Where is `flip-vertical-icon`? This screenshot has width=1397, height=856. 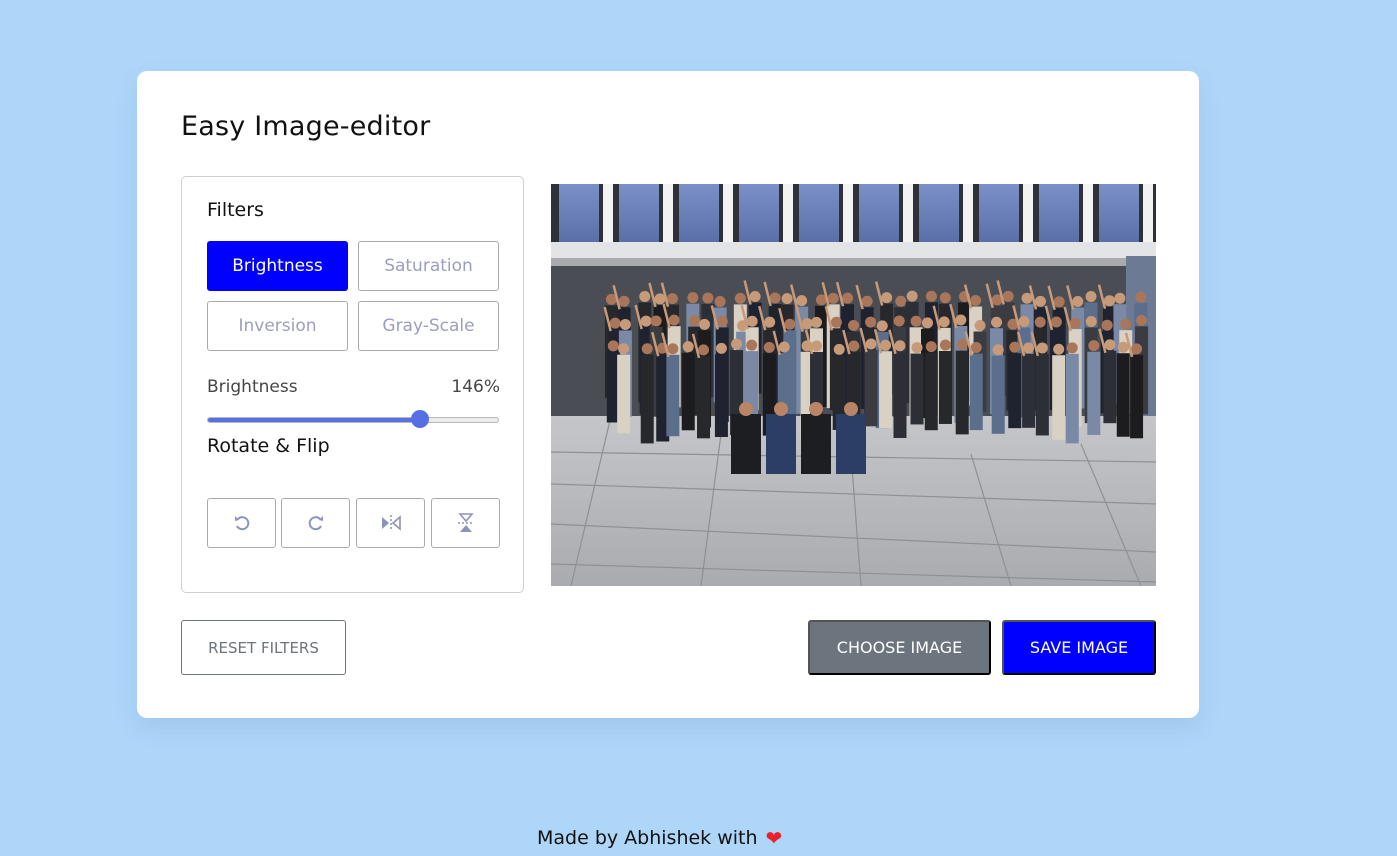
flip-vertical-icon is located at coordinates (465, 522).